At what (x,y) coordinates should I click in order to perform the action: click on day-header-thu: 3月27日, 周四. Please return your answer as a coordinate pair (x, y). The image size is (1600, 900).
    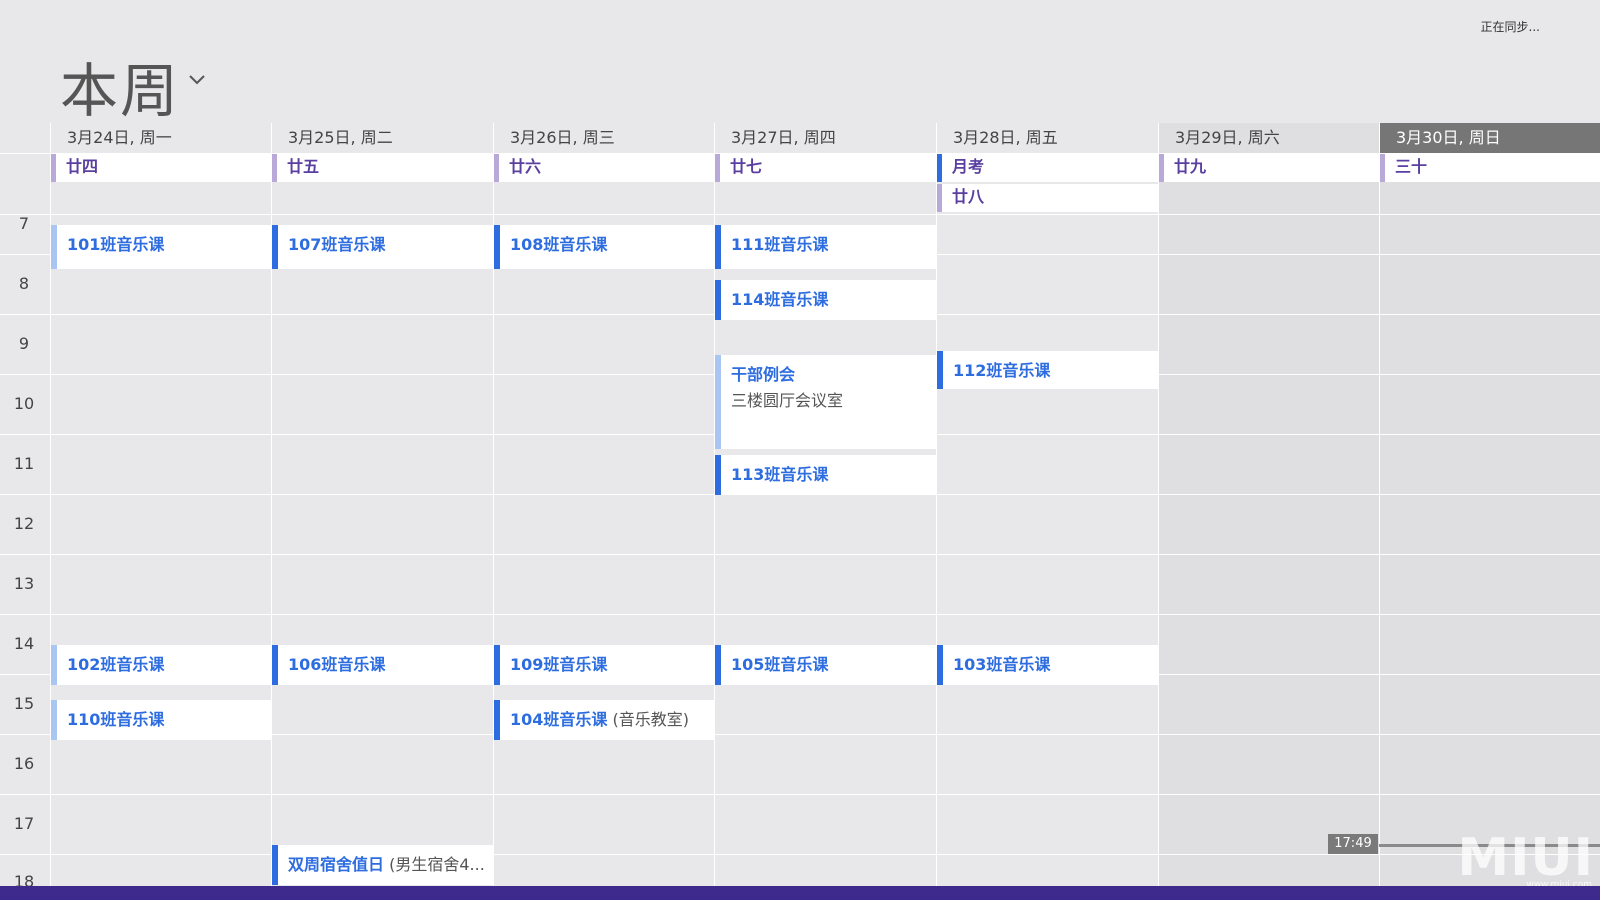
    Looking at the image, I should click on (825, 138).